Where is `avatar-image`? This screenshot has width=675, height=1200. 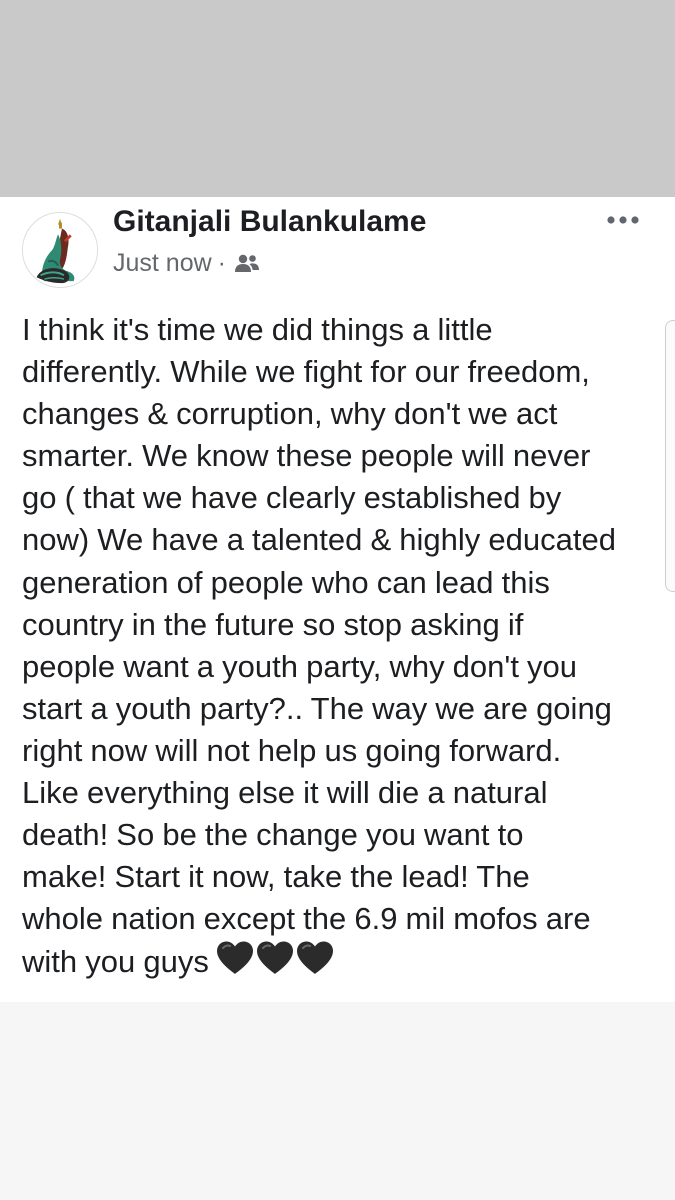 avatar-image is located at coordinates (60, 250).